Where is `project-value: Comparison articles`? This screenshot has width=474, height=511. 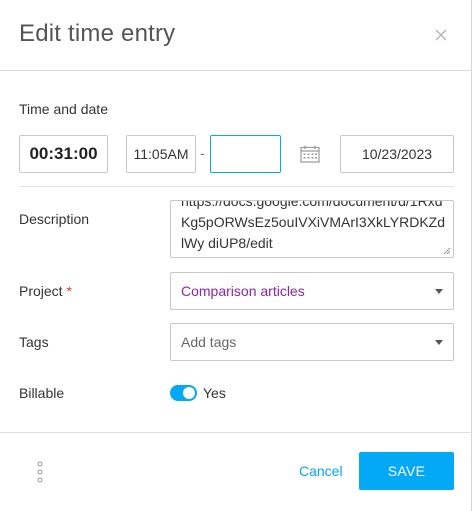
project-value: Comparison articles is located at coordinates (243, 291).